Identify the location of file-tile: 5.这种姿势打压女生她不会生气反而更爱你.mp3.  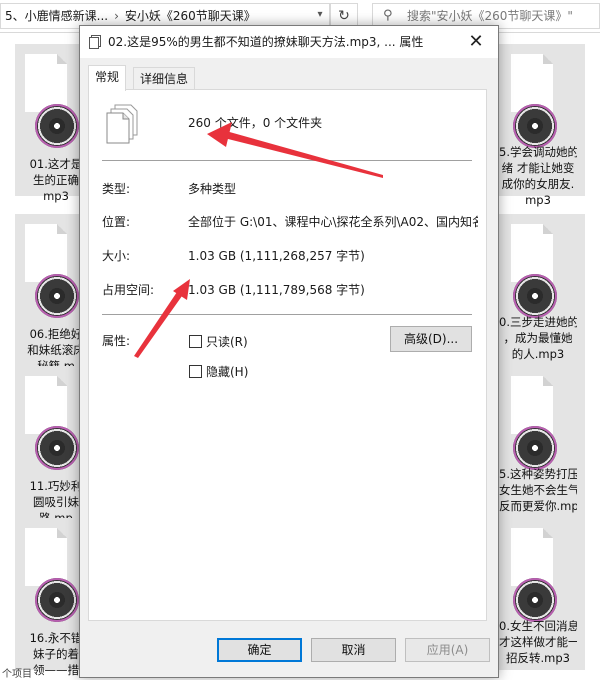
(541, 442).